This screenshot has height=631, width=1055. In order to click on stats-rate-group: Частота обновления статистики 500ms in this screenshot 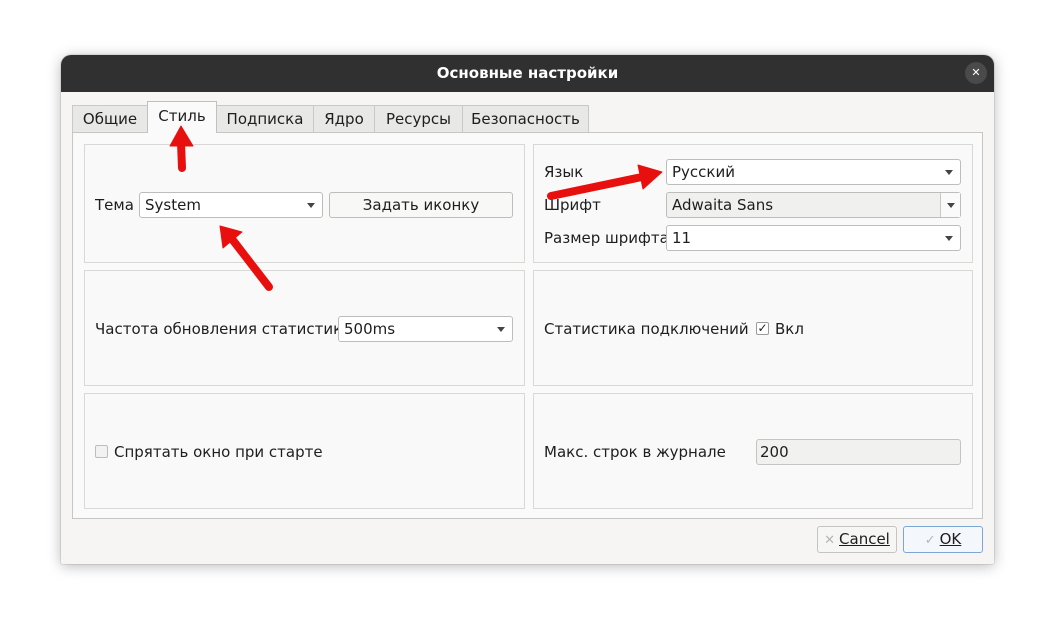, I will do `click(304, 328)`.